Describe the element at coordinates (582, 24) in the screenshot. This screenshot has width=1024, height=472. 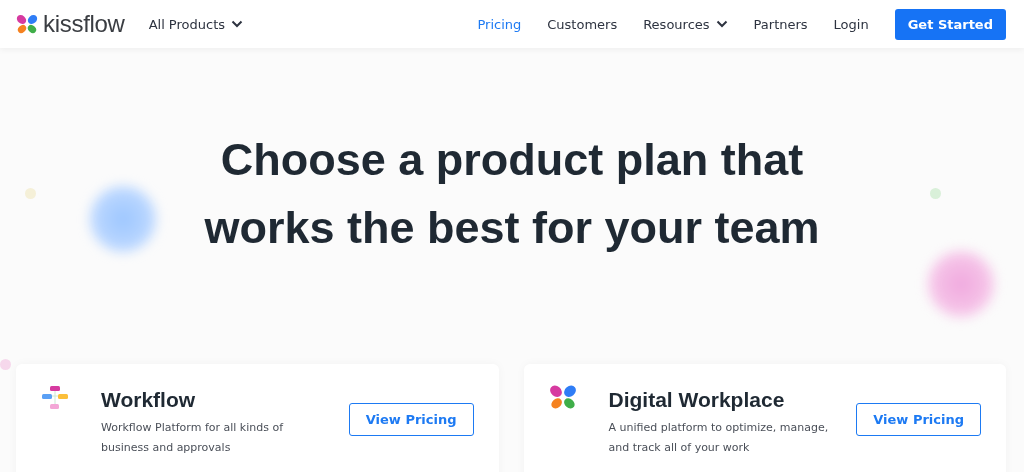
I see `nav-link: Customers` at that location.